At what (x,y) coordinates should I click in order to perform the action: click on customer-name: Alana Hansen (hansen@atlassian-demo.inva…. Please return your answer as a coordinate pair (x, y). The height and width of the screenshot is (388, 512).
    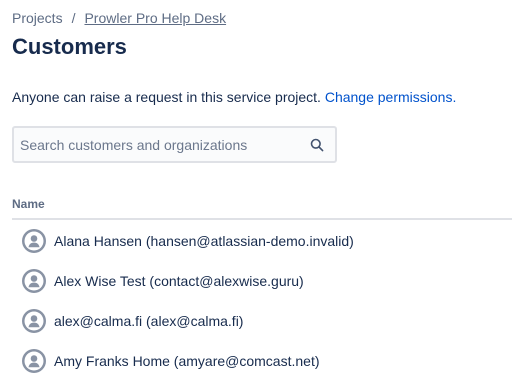
    Looking at the image, I should click on (204, 241).